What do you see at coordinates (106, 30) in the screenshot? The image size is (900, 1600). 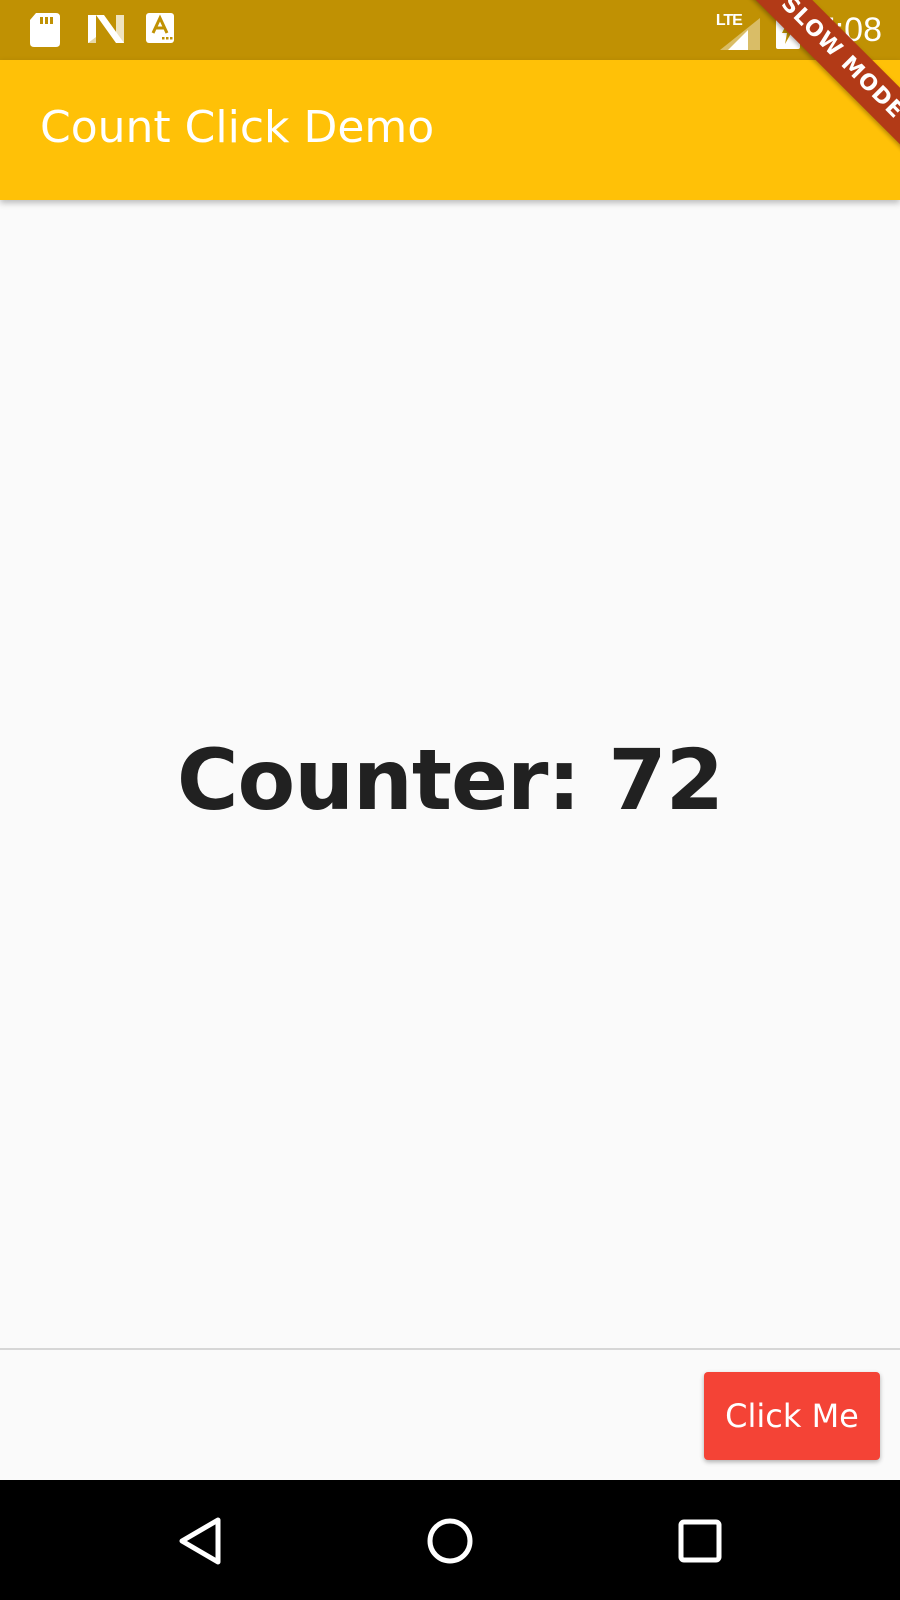 I see `n-logo-icon` at bounding box center [106, 30].